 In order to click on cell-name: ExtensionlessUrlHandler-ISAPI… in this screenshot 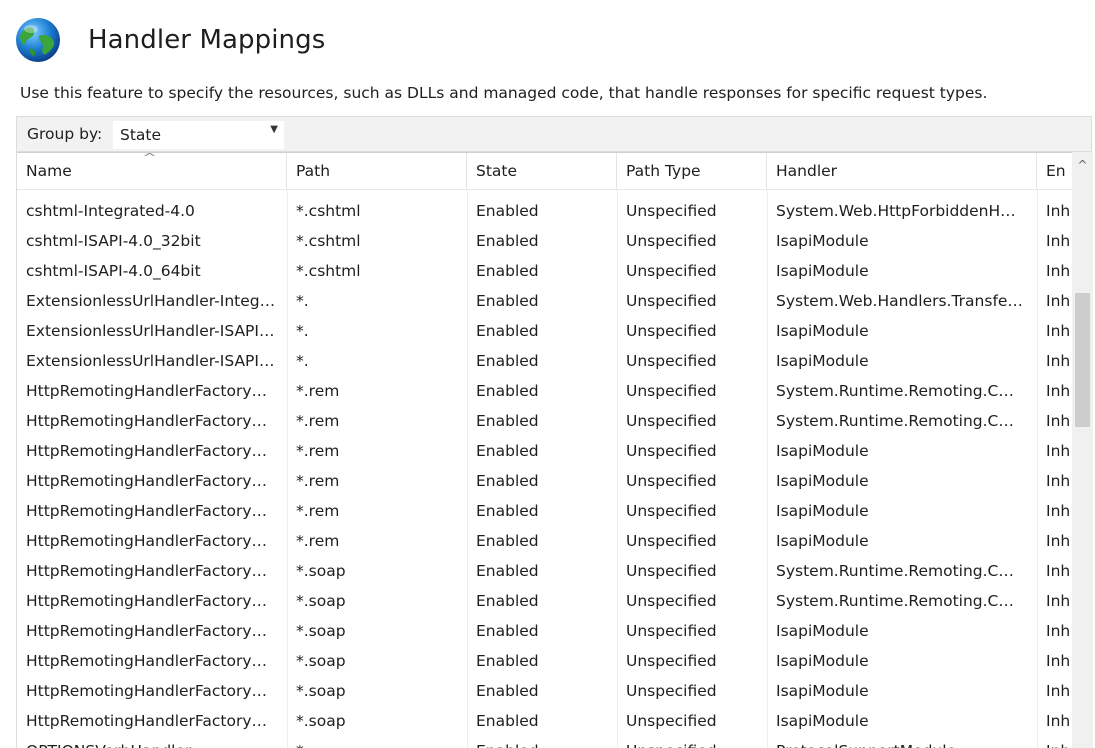, I will do `click(150, 361)`.